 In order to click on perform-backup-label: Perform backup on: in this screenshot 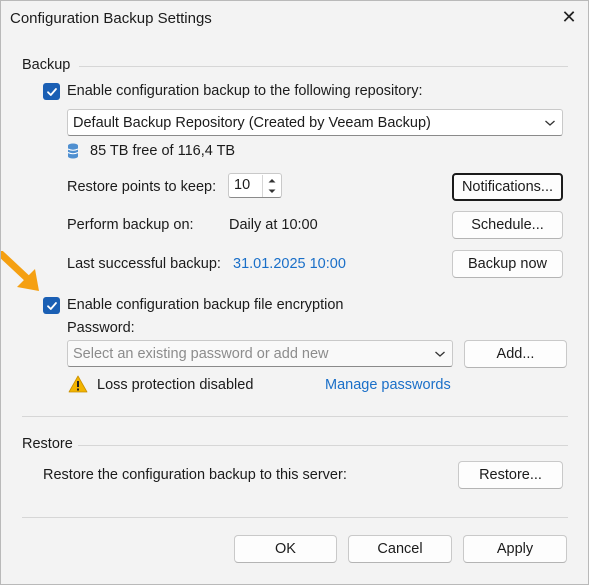, I will do `click(130, 225)`.